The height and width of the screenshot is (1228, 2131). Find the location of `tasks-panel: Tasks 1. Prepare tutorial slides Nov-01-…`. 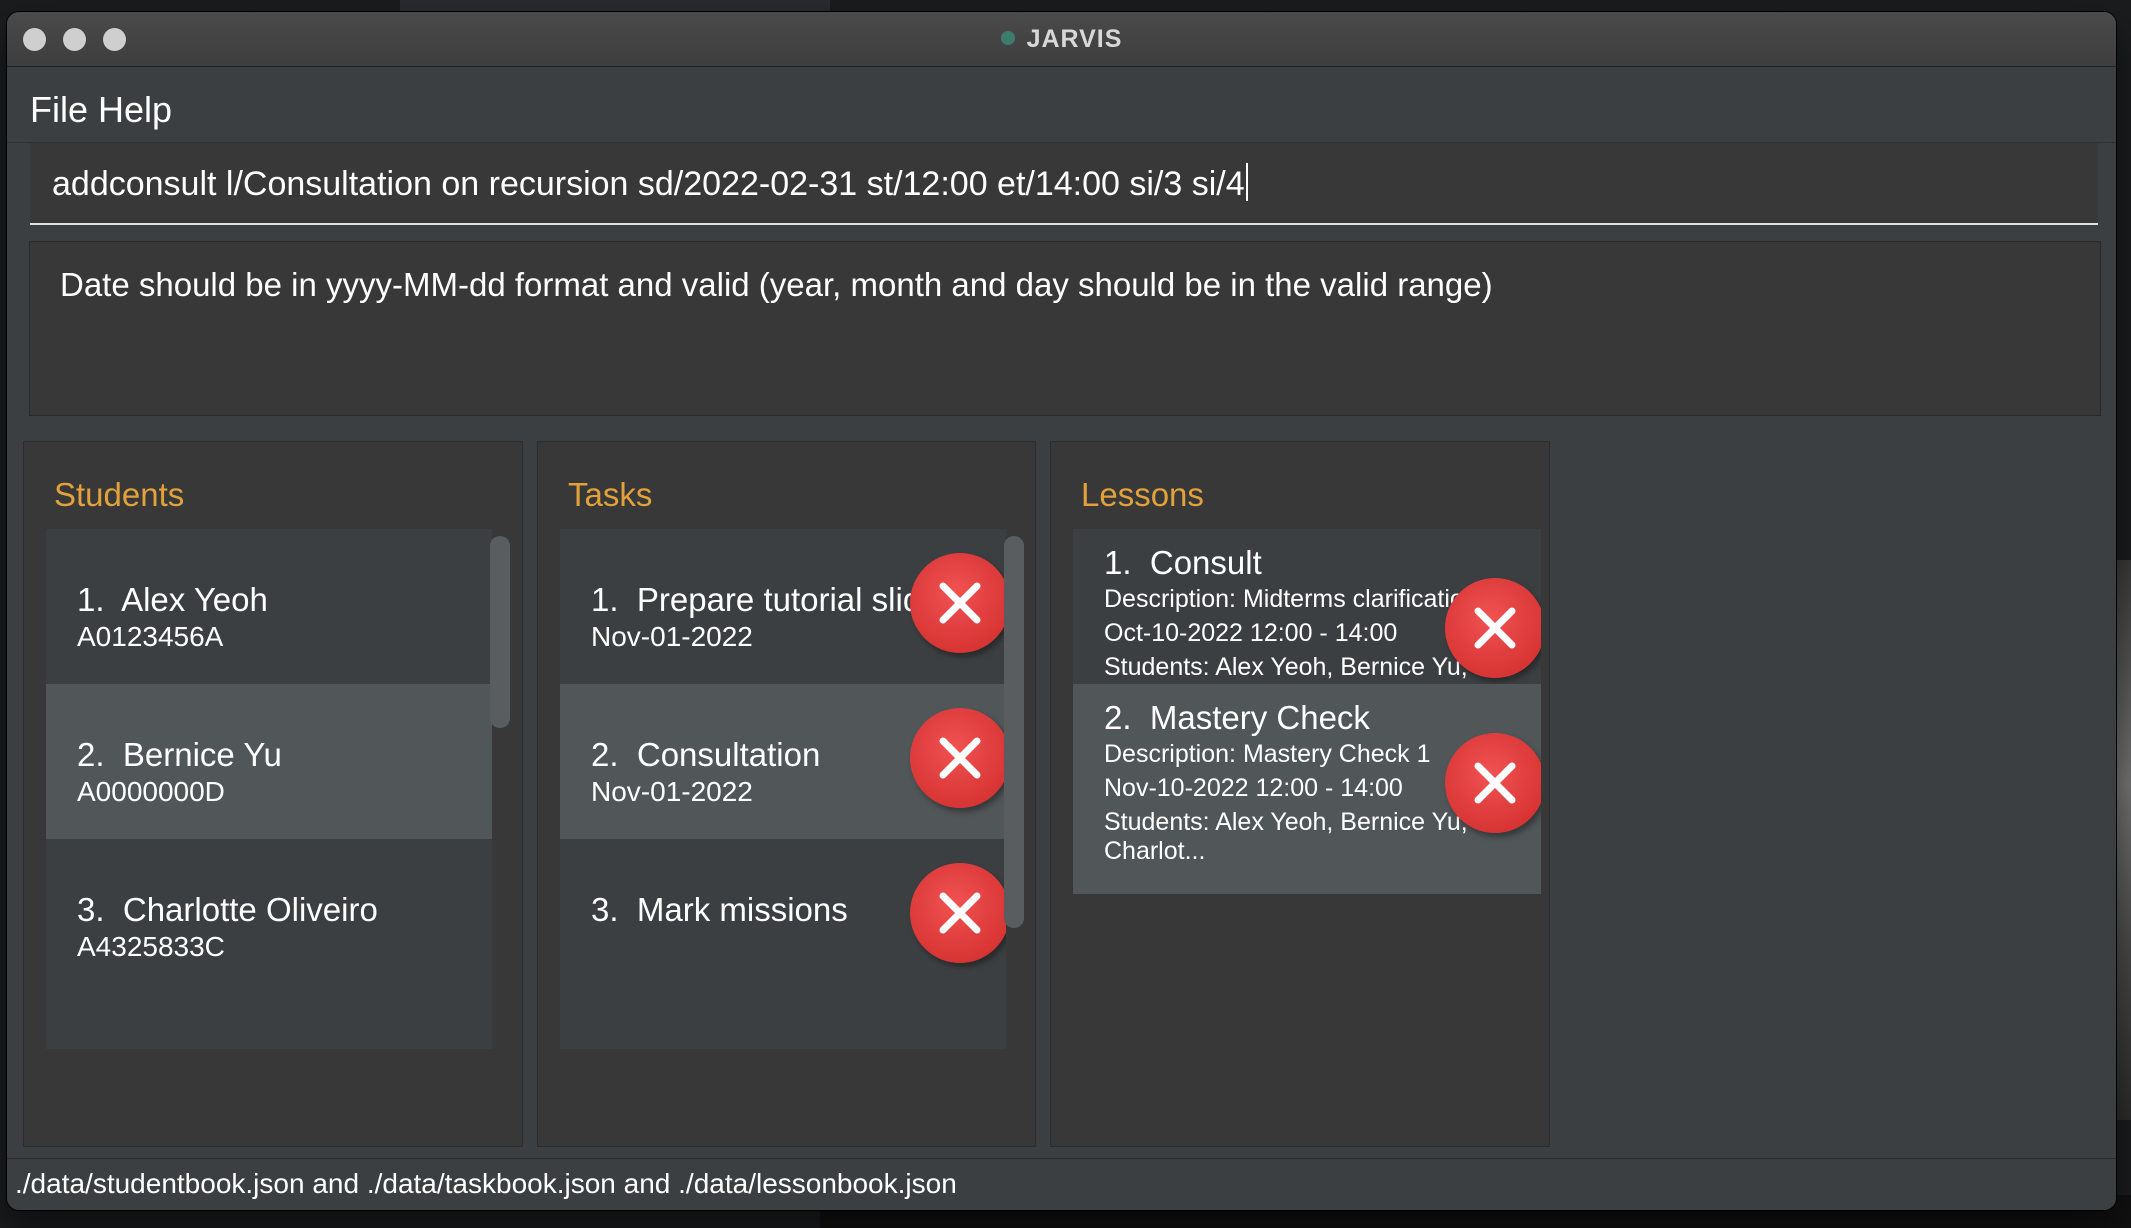

tasks-panel: Tasks 1. Prepare tutorial slides Nov-01-… is located at coordinates (786, 794).